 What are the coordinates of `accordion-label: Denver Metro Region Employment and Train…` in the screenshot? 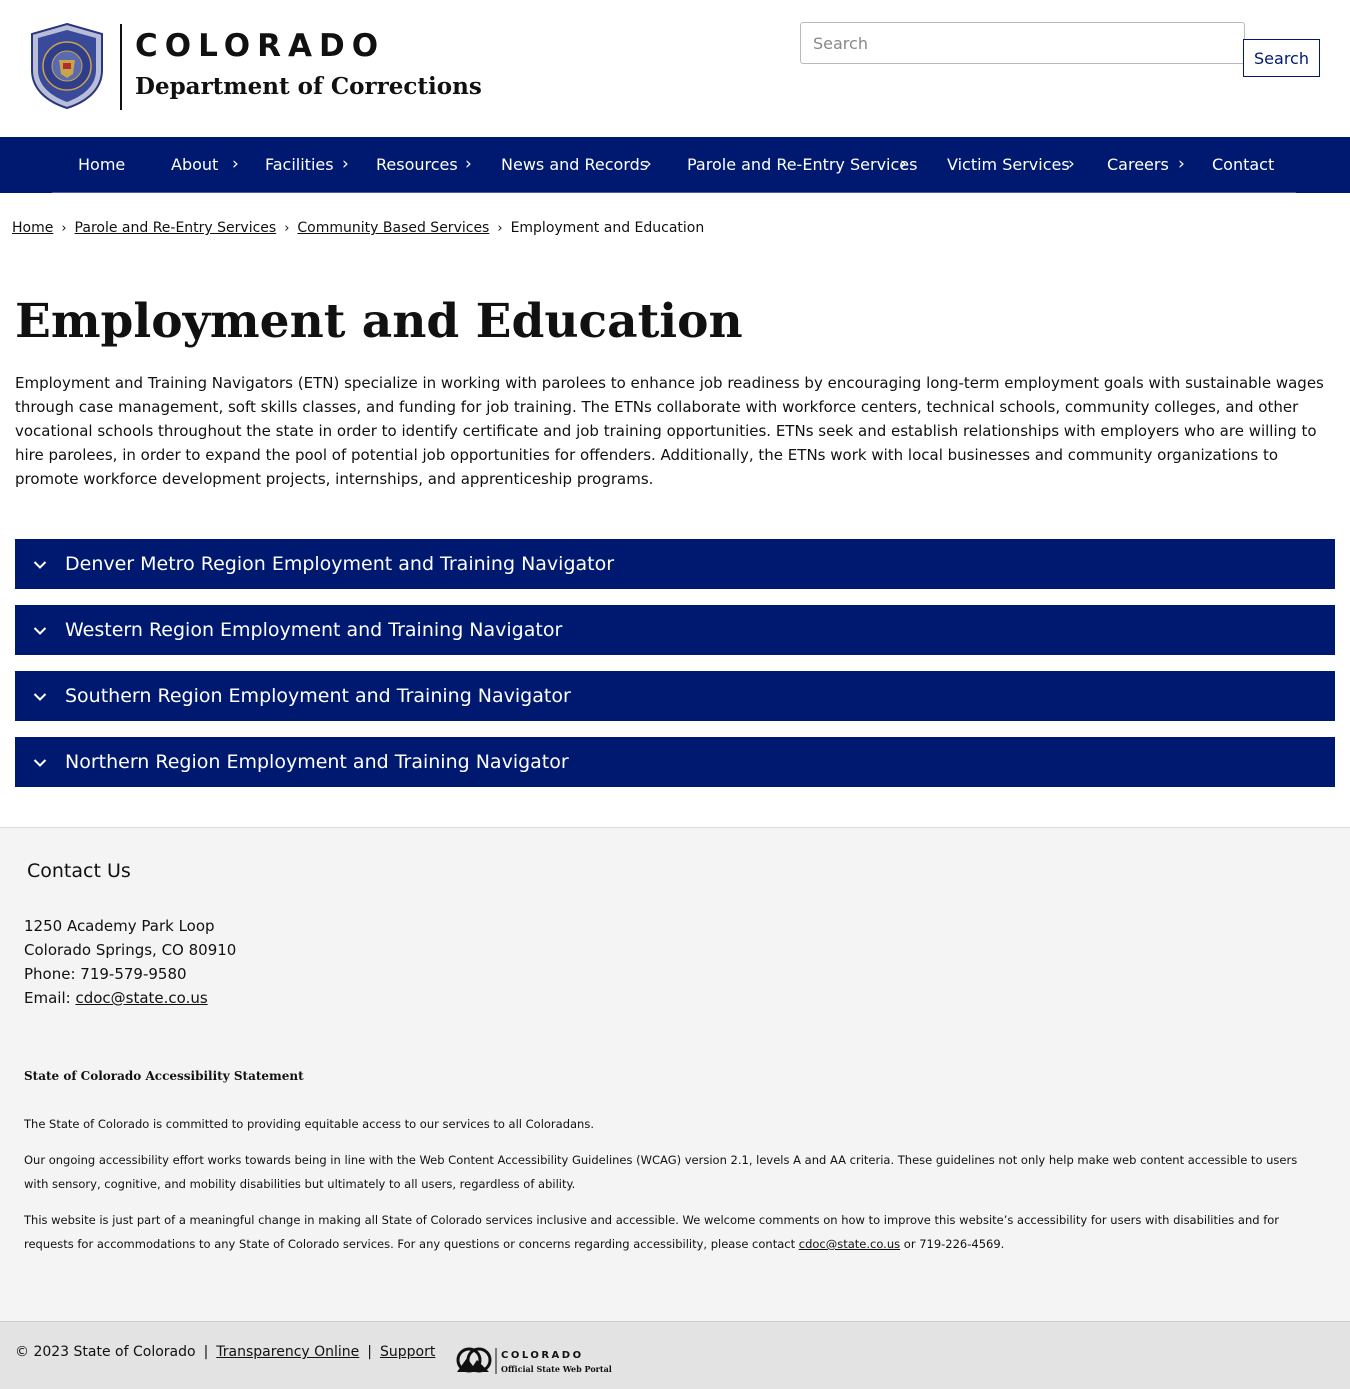 It's located at (340, 564).